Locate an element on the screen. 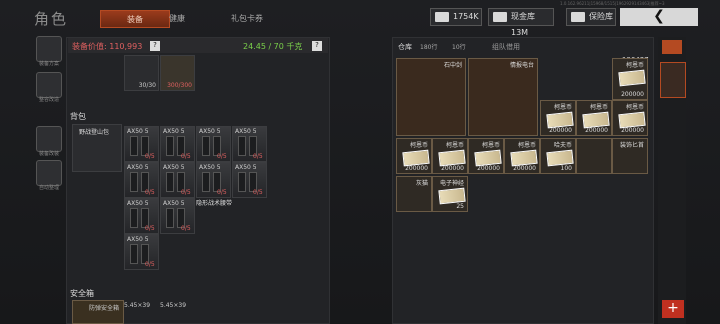  storage-item: 装饰匕首 is located at coordinates (630, 156).